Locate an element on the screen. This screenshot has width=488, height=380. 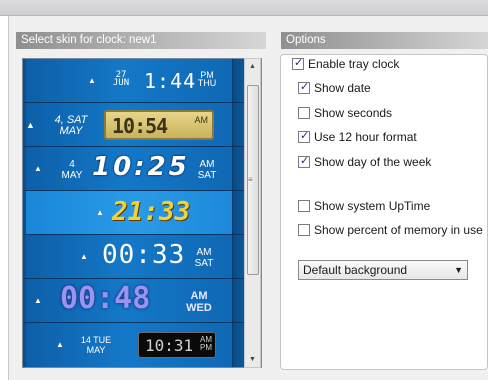
show-date-checkbox: Show date is located at coordinates (334, 88).